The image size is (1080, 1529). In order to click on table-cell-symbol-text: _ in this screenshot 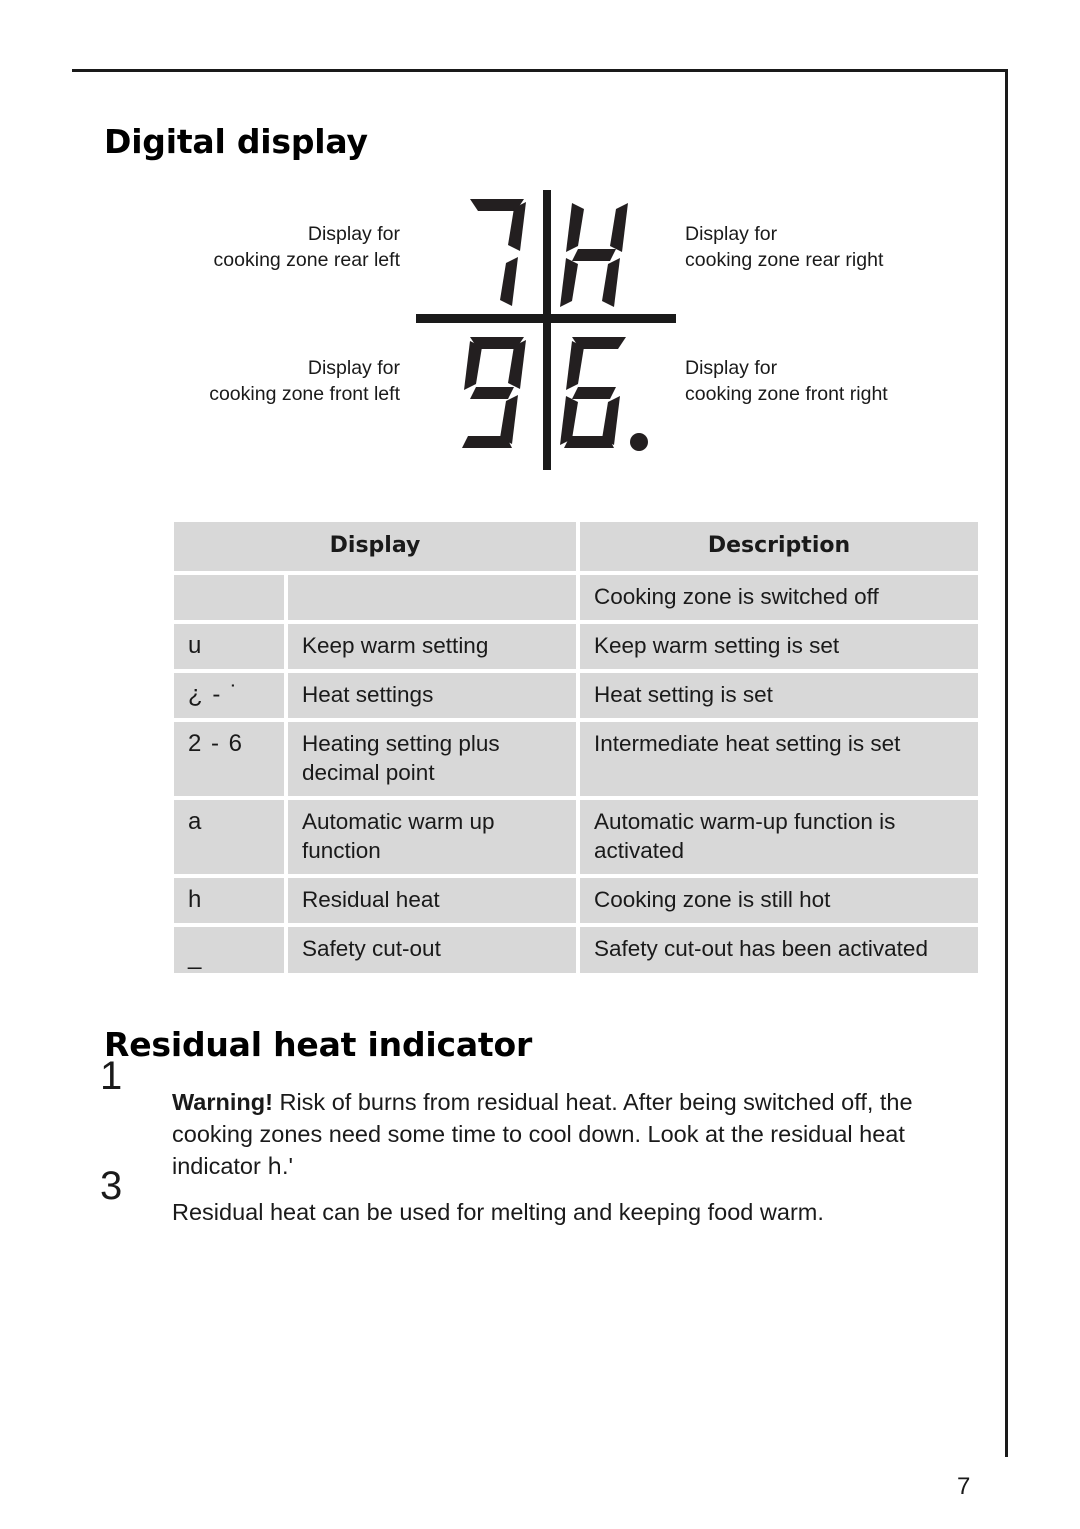, I will do `click(195, 956)`.